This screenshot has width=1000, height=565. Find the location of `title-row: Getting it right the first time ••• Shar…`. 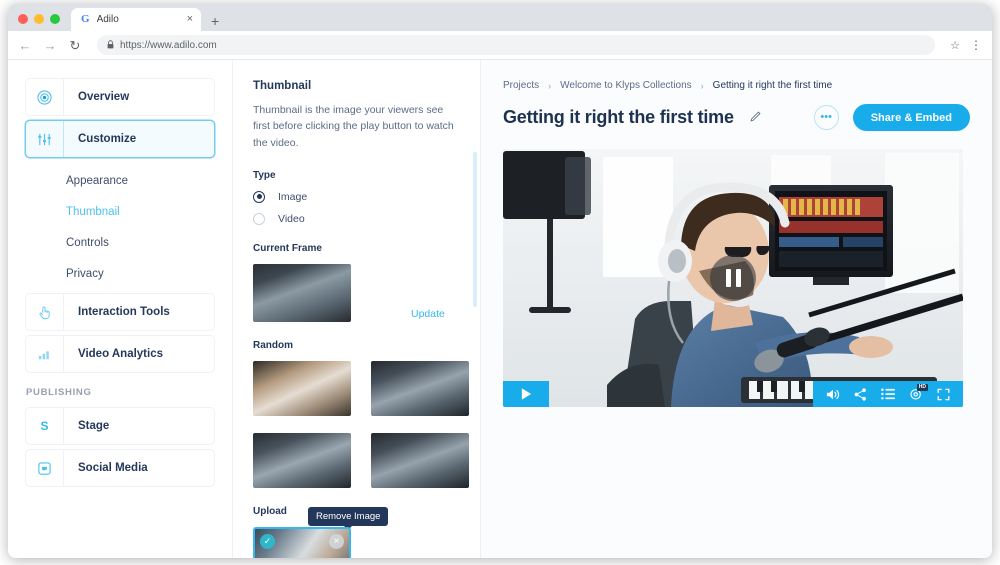

title-row: Getting it right the first time ••• Shar… is located at coordinates (736, 117).